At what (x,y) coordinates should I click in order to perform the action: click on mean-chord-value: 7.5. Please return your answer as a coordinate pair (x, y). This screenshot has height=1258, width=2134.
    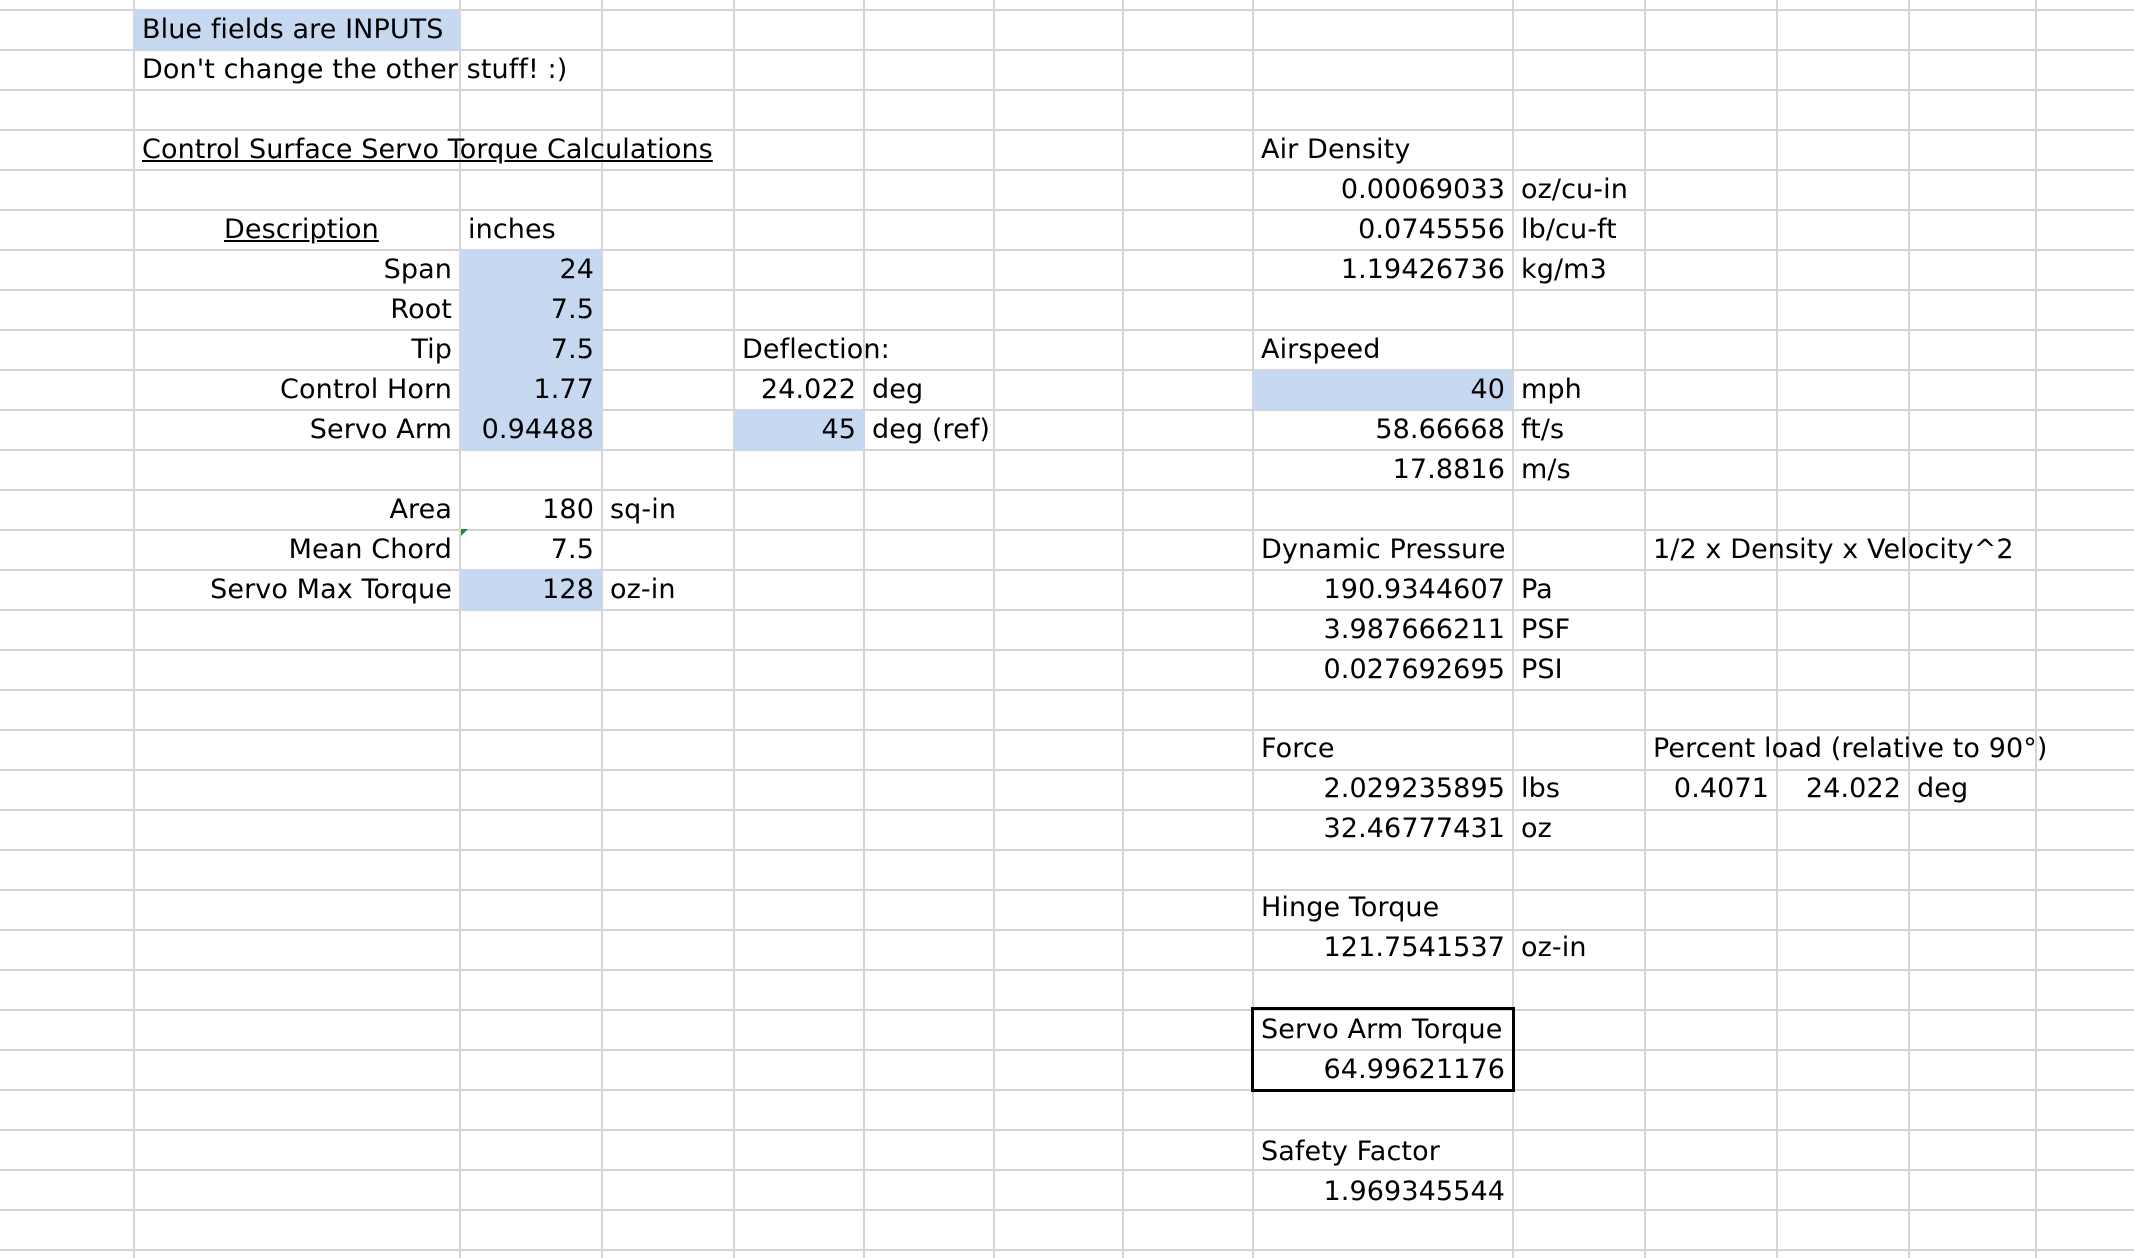
    Looking at the image, I should click on (531, 550).